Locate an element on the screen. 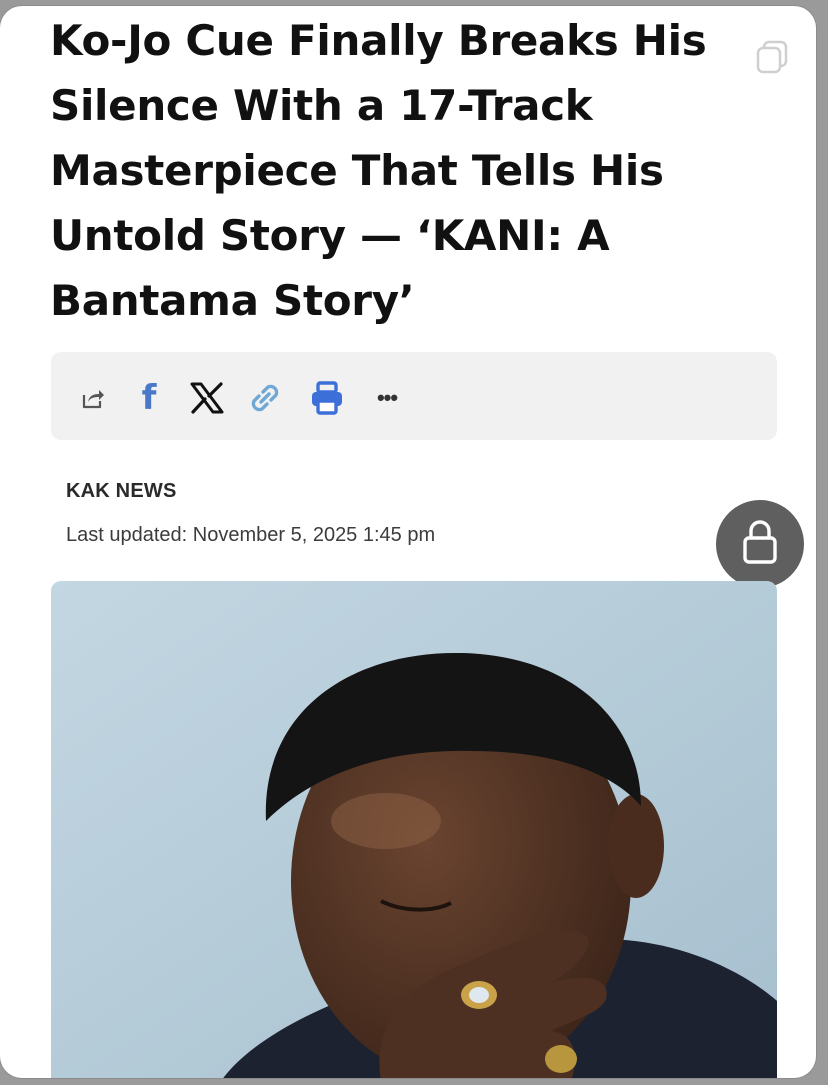  lock-button is located at coordinates (760, 544).